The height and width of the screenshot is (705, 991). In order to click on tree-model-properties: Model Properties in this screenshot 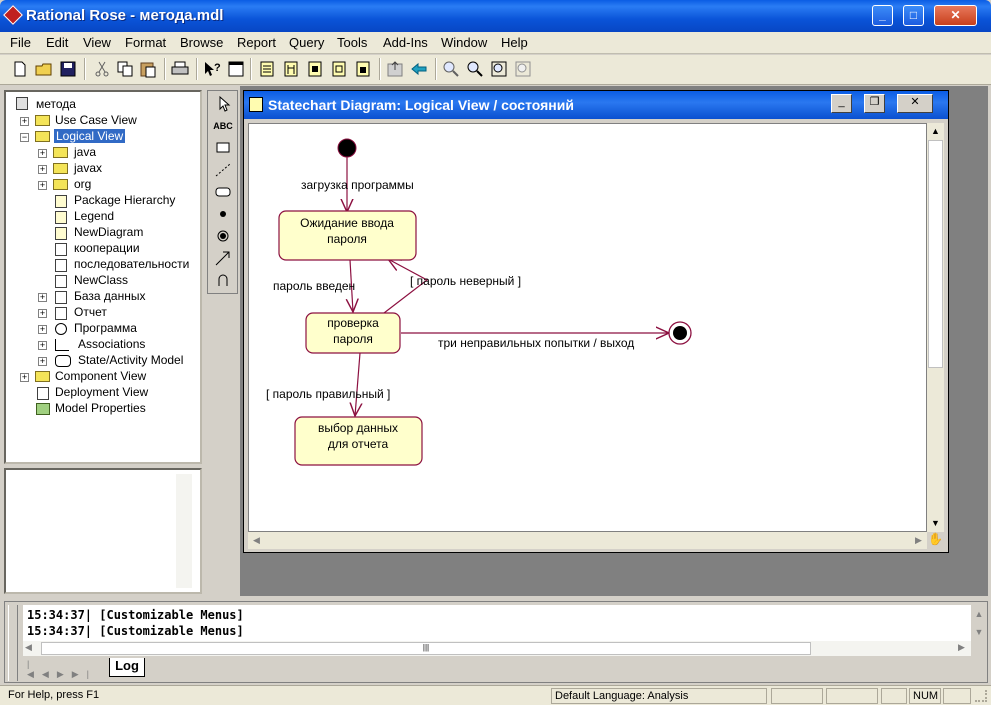, I will do `click(100, 408)`.